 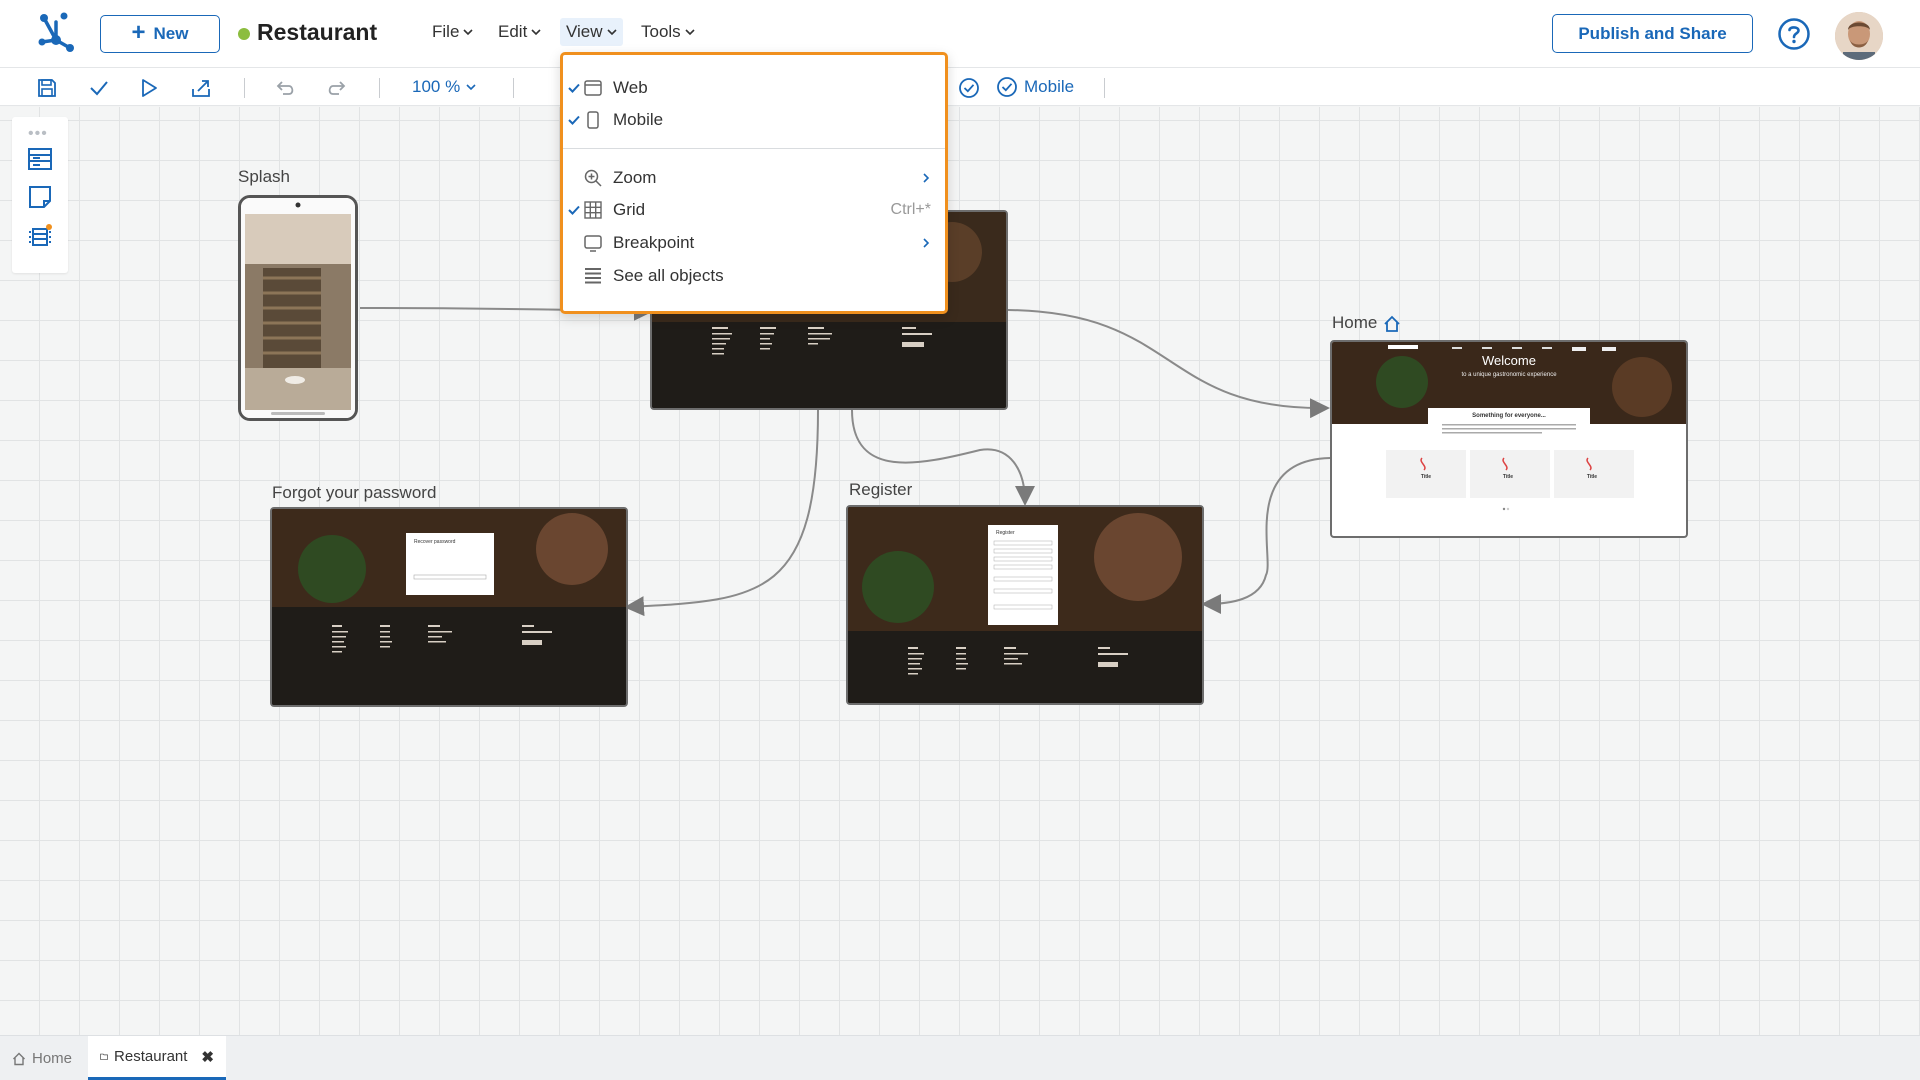 What do you see at coordinates (151, 1056) in the screenshot?
I see `tab-restaurant-label: Restaurant` at bounding box center [151, 1056].